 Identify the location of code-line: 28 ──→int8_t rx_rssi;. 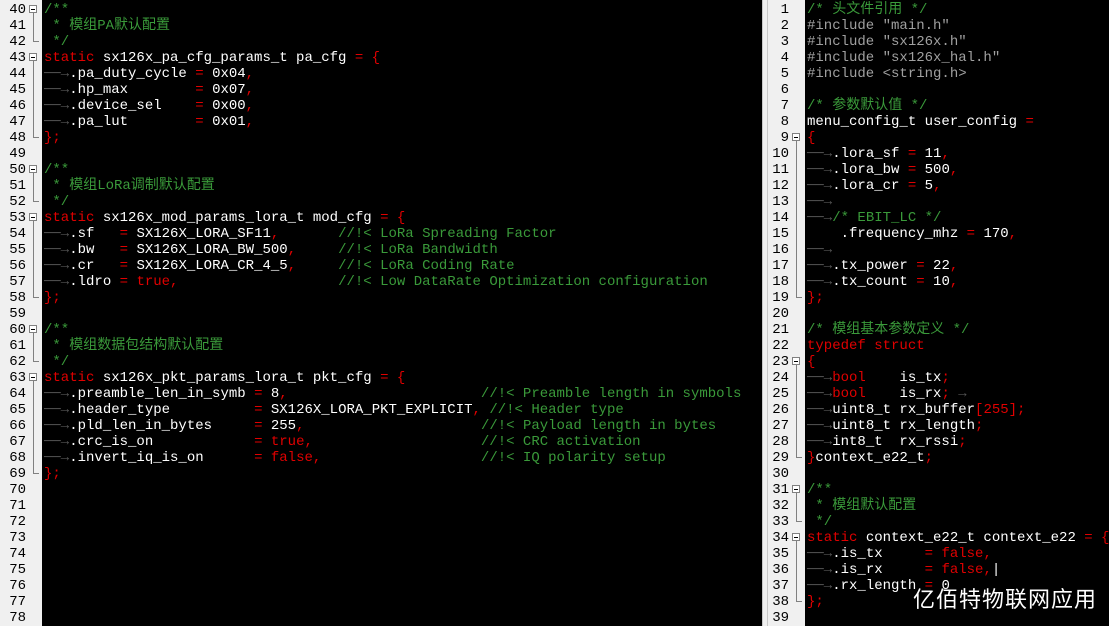
(938, 442).